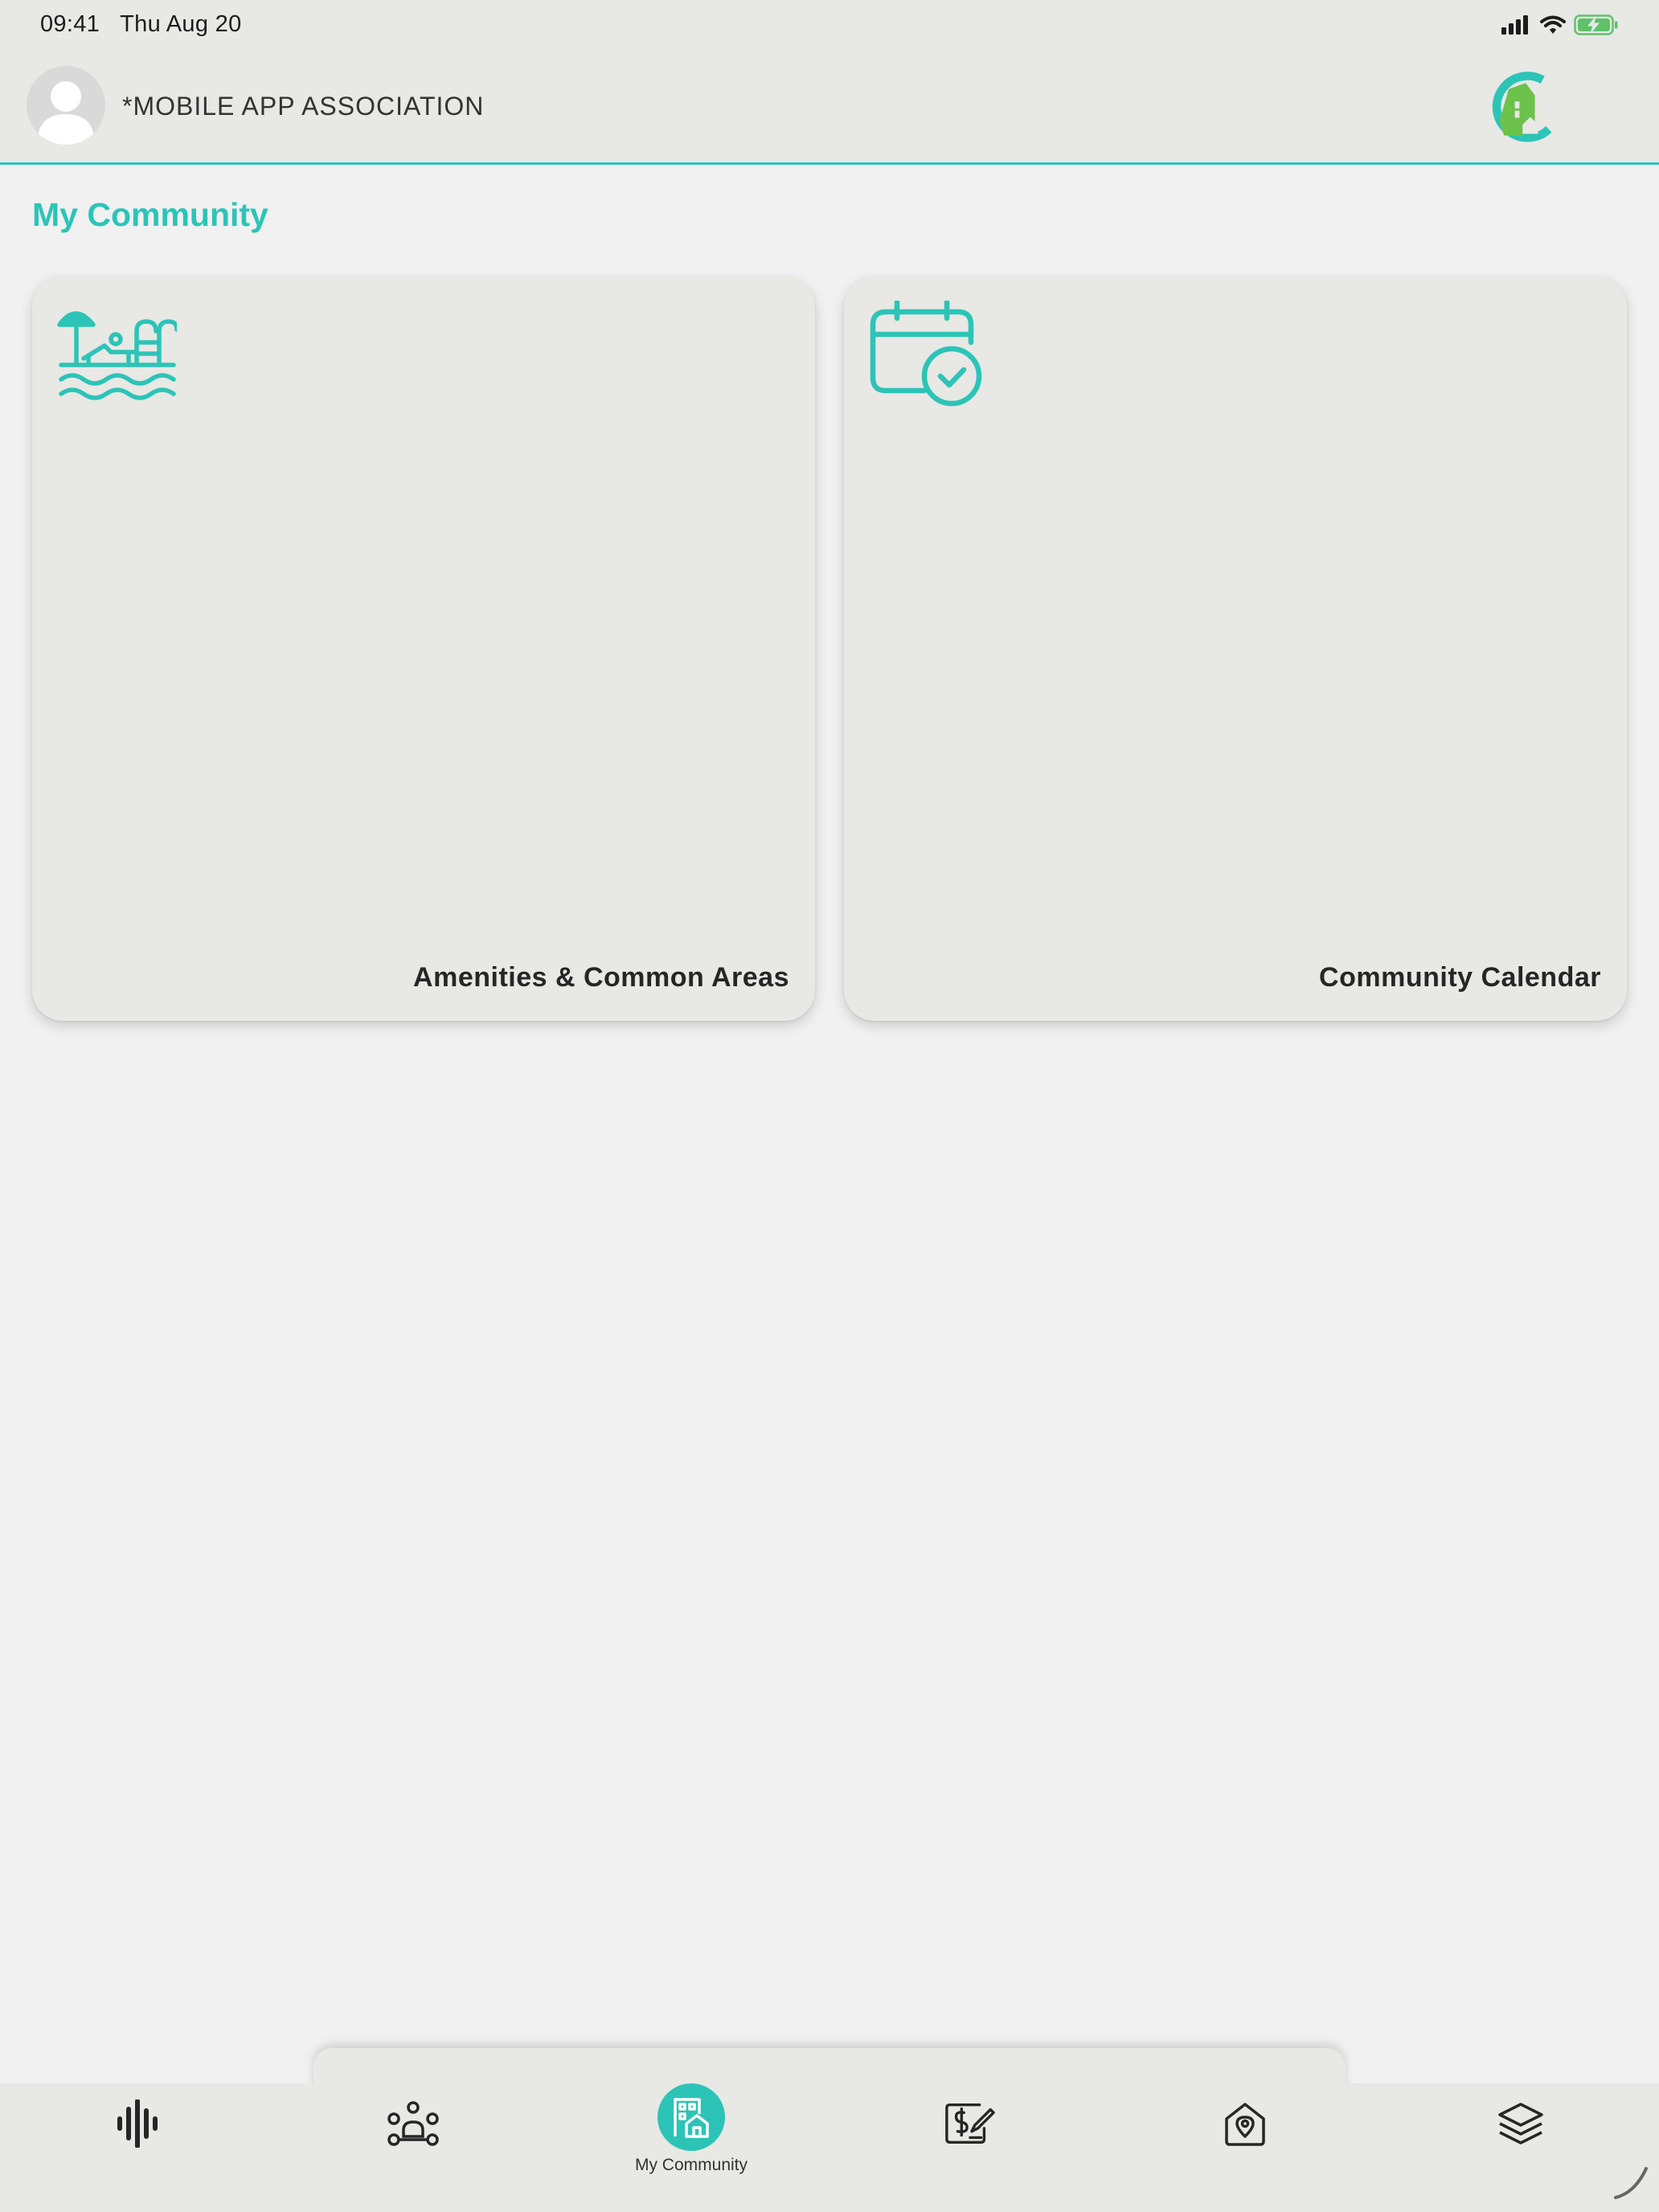  I want to click on person-icon, so click(66, 113).